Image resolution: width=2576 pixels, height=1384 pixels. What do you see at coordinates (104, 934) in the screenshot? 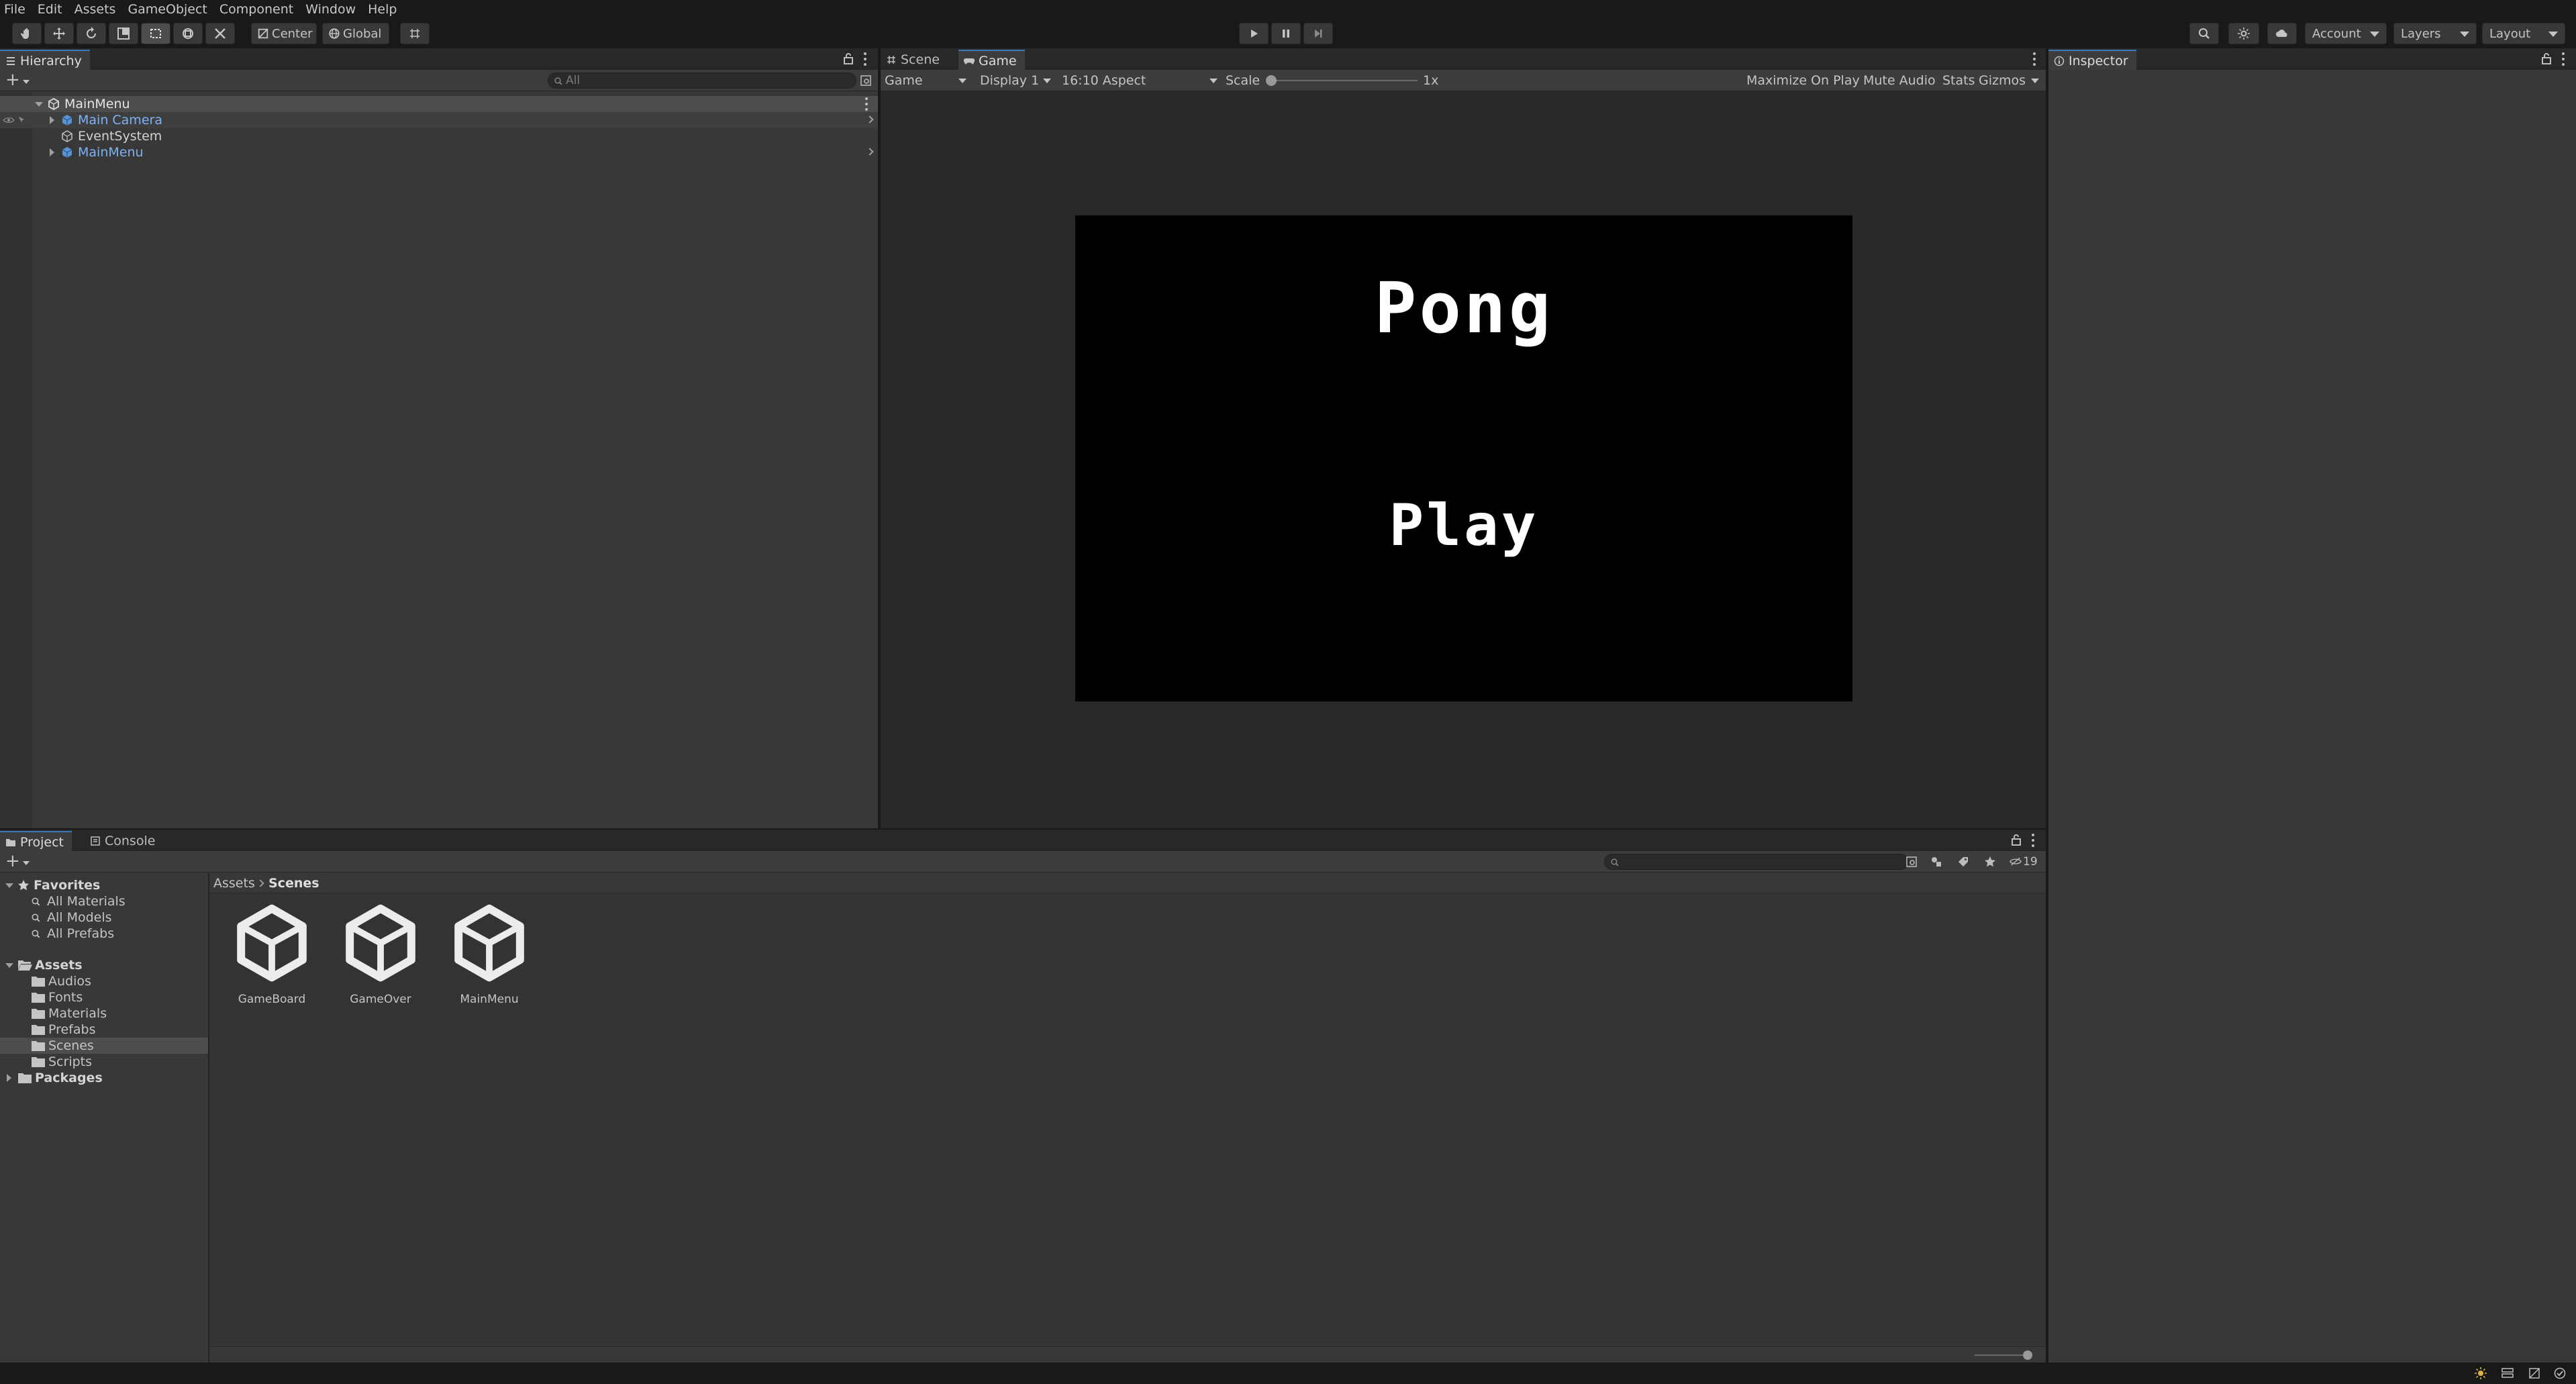
I see `tree-favorite-all-prefabs: All Prefabs` at bounding box center [104, 934].